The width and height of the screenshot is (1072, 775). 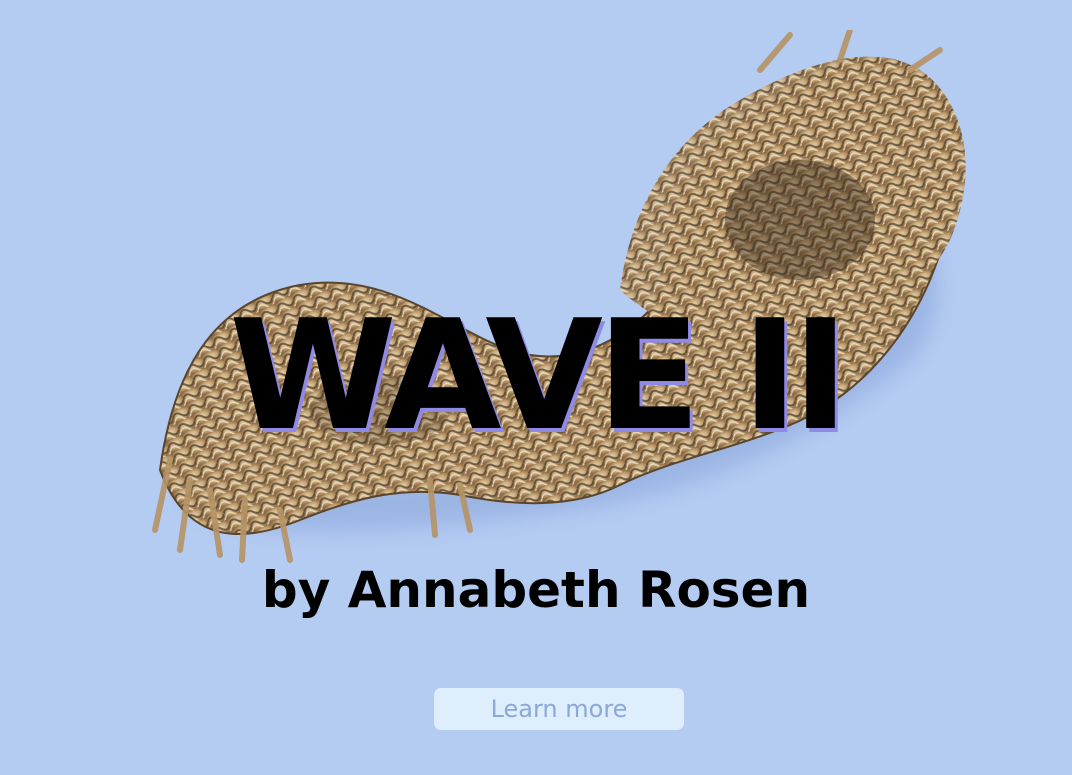 What do you see at coordinates (559, 709) in the screenshot?
I see `learn-more-button: Learn more` at bounding box center [559, 709].